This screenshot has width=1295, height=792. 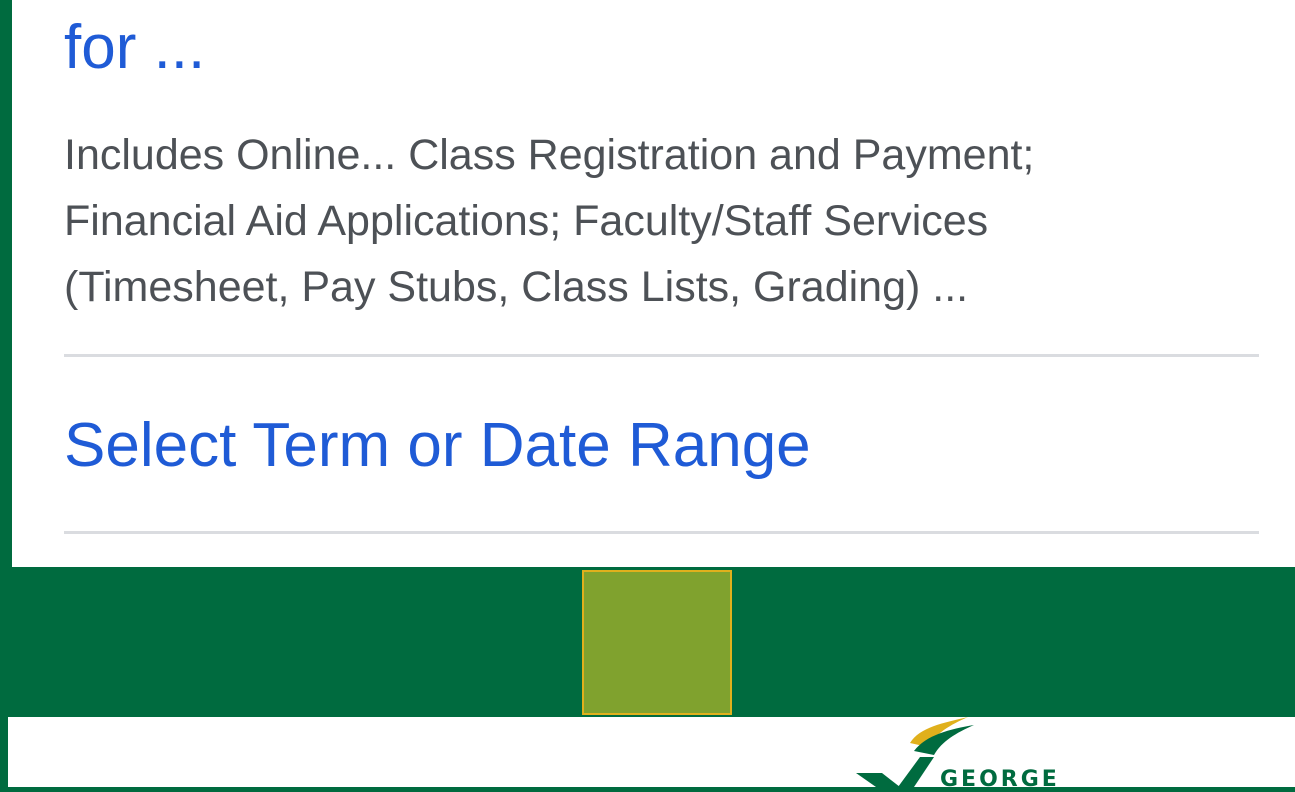 I want to click on college-logo: GEORGE, so click(x=968, y=754).